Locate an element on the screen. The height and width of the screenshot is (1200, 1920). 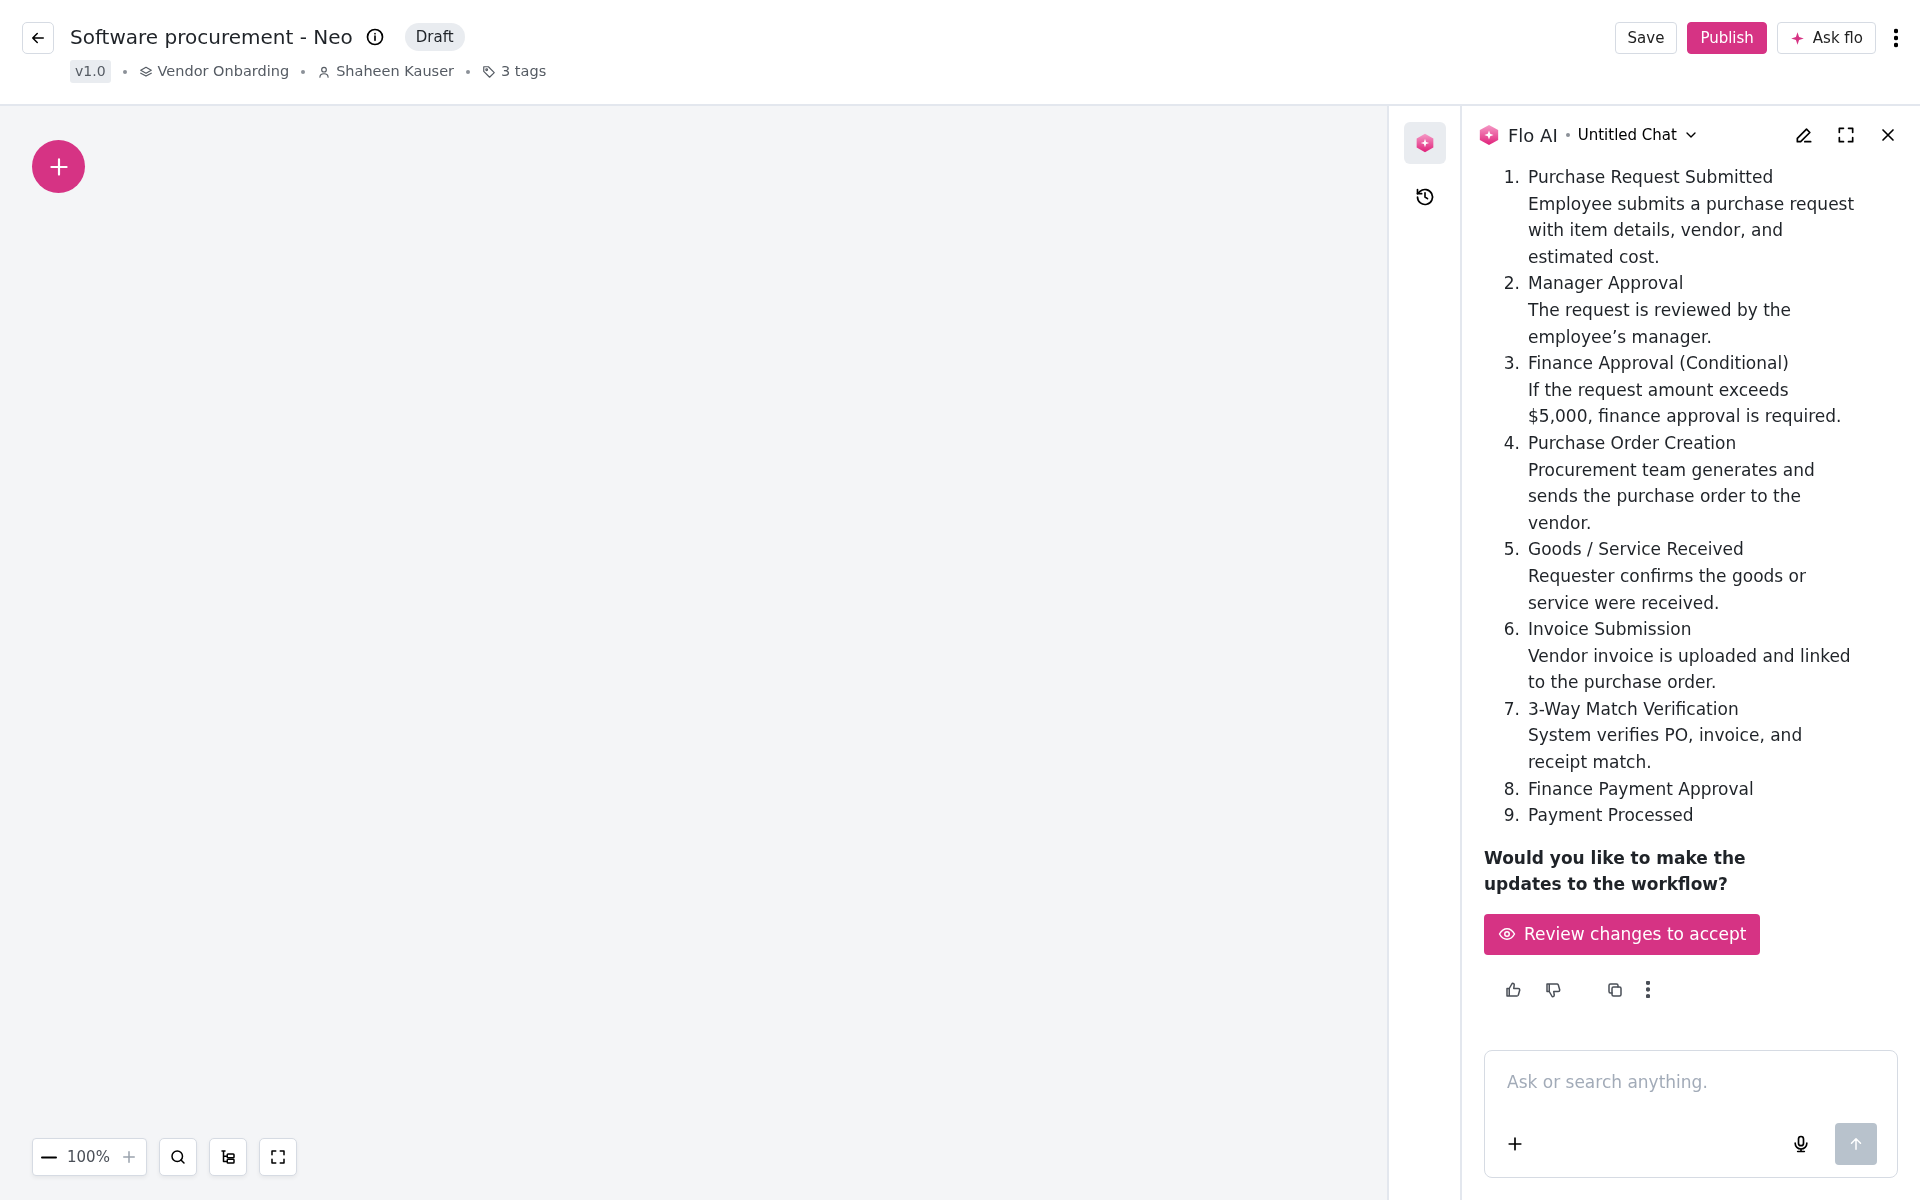
step-description: Procurement team generates and sends the purchase order to the vendor. is located at coordinates (1672, 496).